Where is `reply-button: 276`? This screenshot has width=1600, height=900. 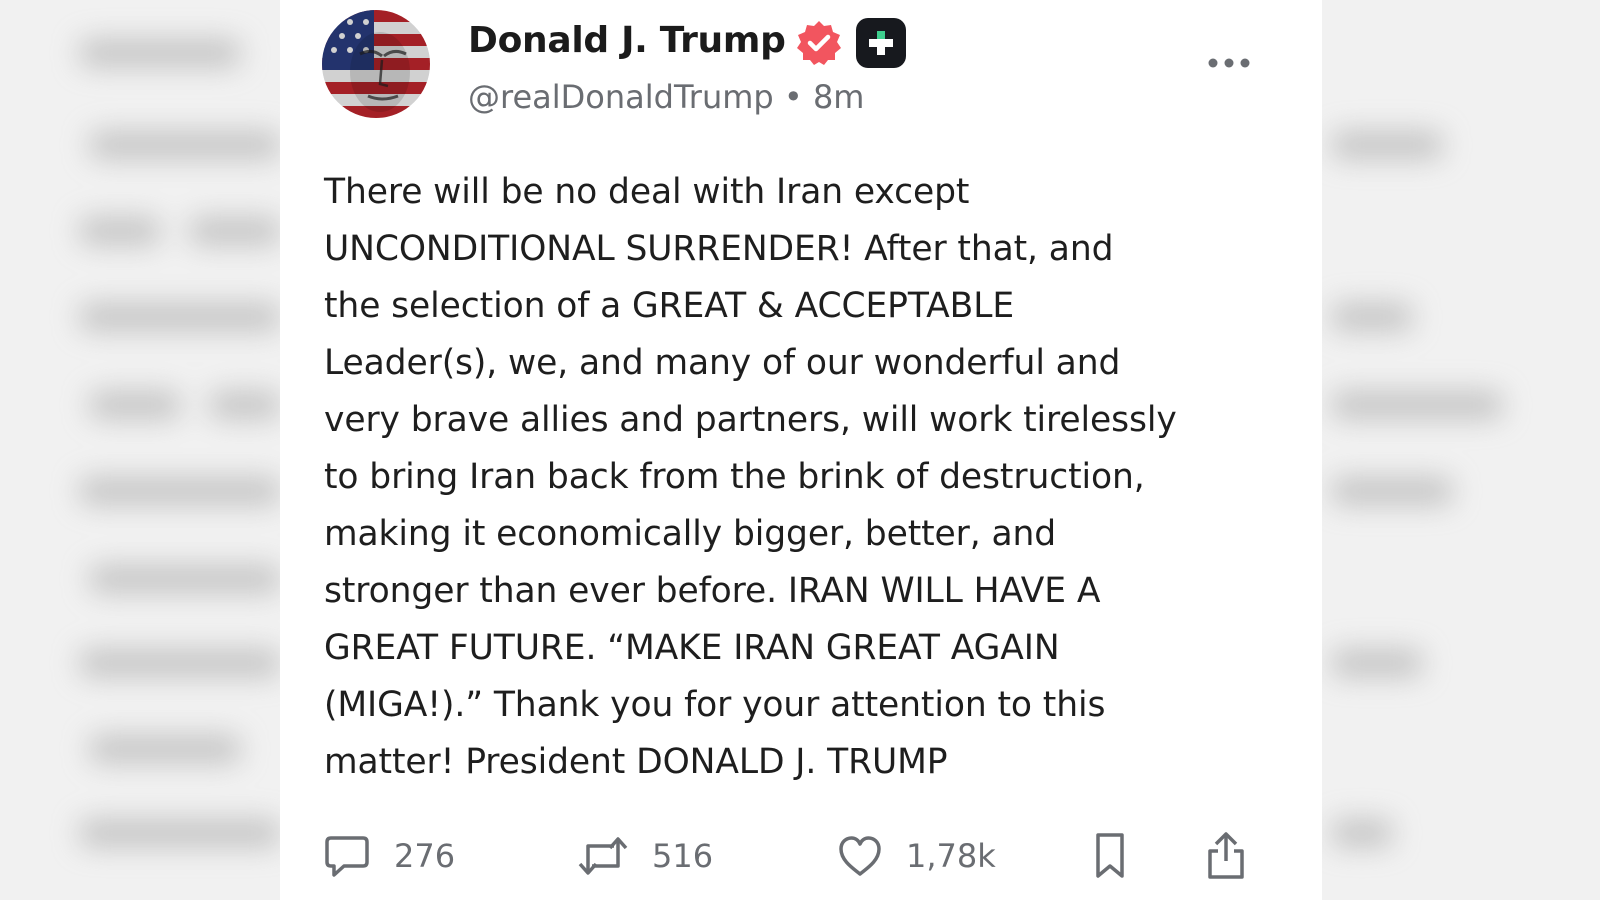
reply-button: 276 is located at coordinates (388, 856).